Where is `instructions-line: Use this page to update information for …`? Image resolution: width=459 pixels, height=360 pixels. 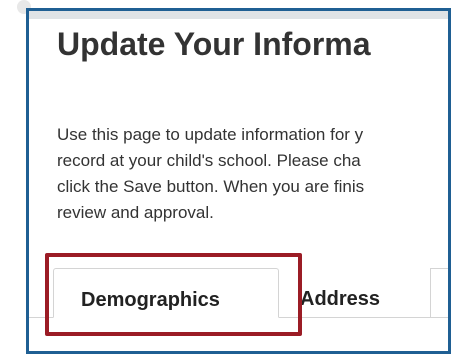
instructions-line: Use this page to update information for … is located at coordinates (210, 134).